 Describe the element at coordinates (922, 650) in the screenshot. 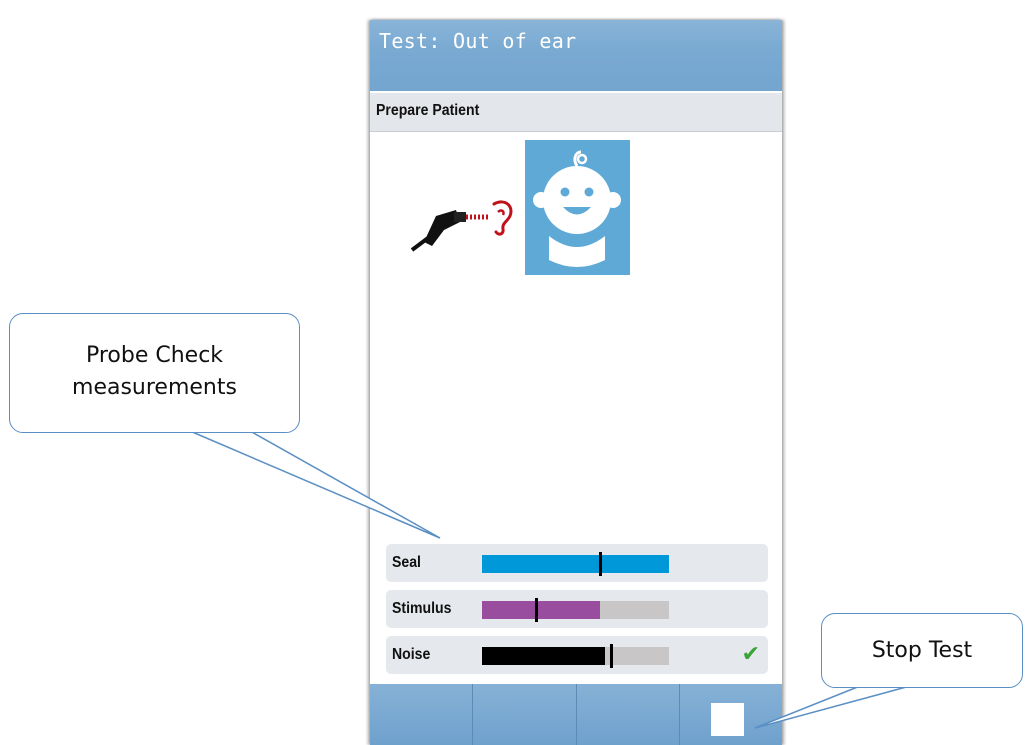

I see `stop-test-callout: Stop Test` at that location.